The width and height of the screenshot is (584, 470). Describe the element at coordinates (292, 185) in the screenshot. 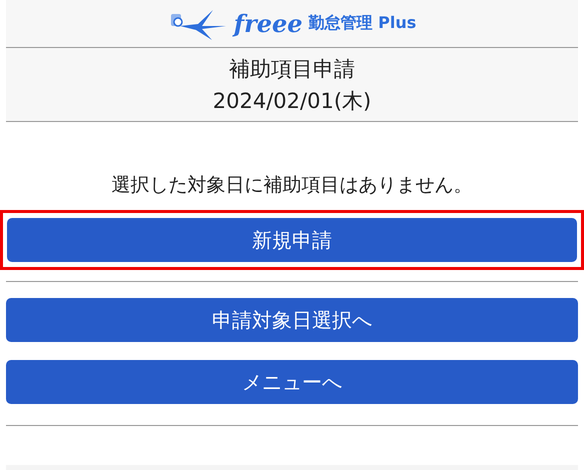

I see `empty-message: 選択した対象日に補助項目はありません。` at that location.